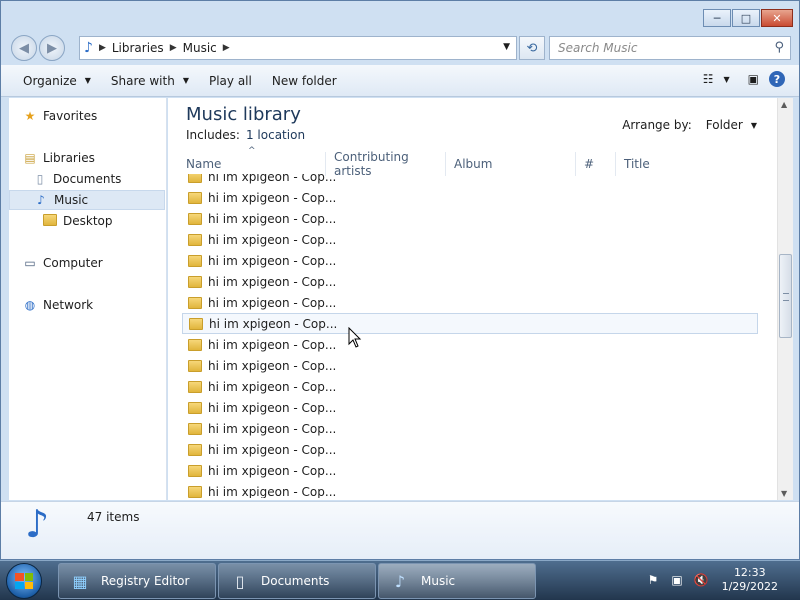 The image size is (800, 600). I want to click on start-button, so click(24, 581).